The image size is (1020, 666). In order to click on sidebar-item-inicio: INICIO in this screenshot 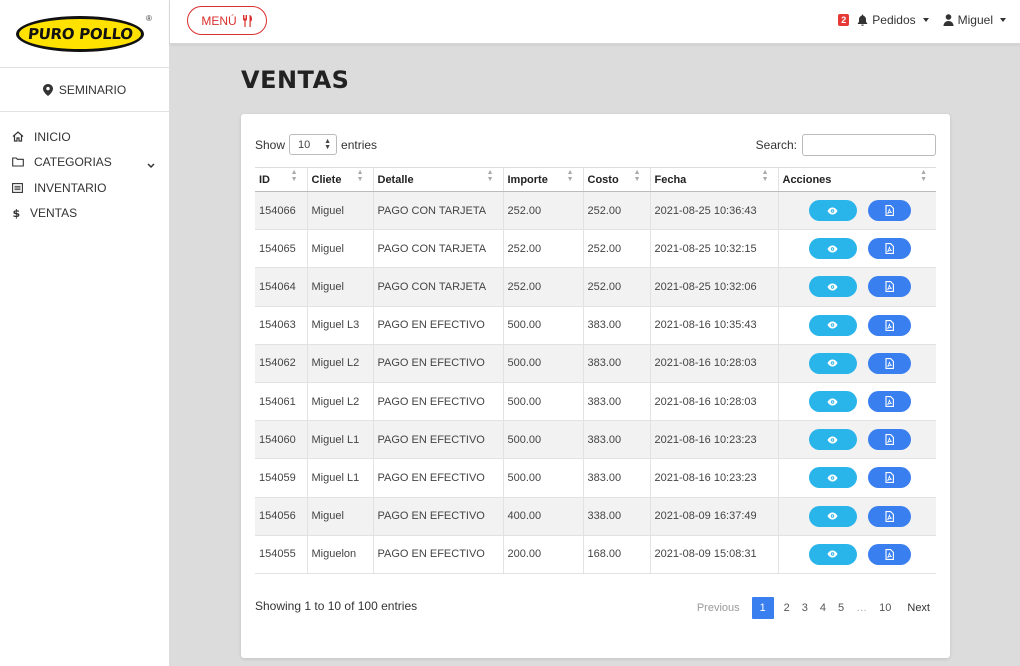, I will do `click(84, 137)`.